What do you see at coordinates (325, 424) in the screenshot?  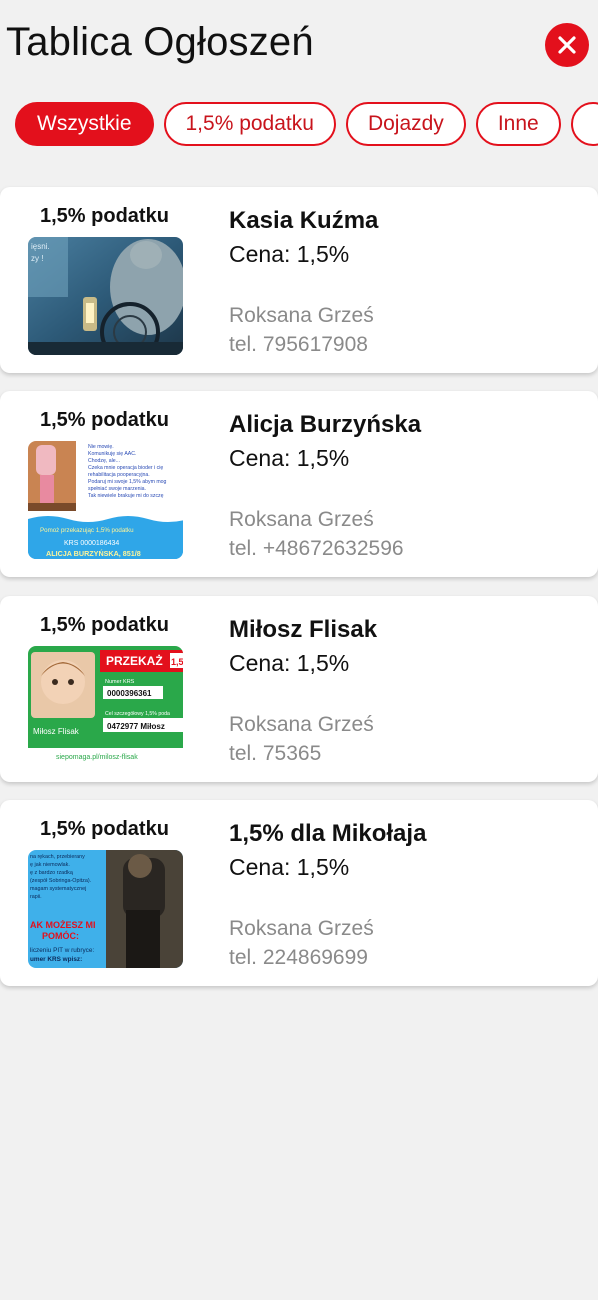 I see `listing-title: Alicja Burzyńska` at bounding box center [325, 424].